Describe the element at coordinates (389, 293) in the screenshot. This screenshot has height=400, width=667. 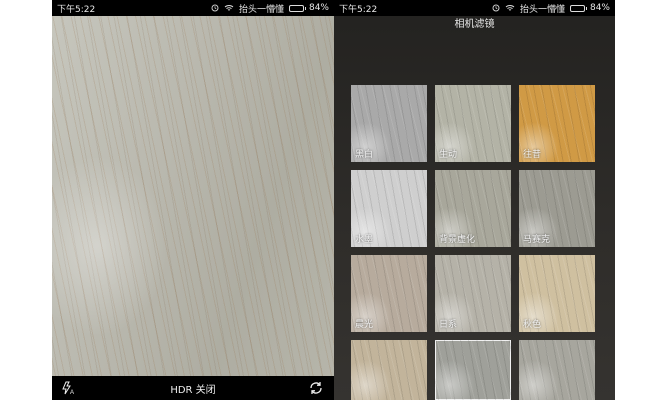
I see `filter-tile: 晨光` at that location.